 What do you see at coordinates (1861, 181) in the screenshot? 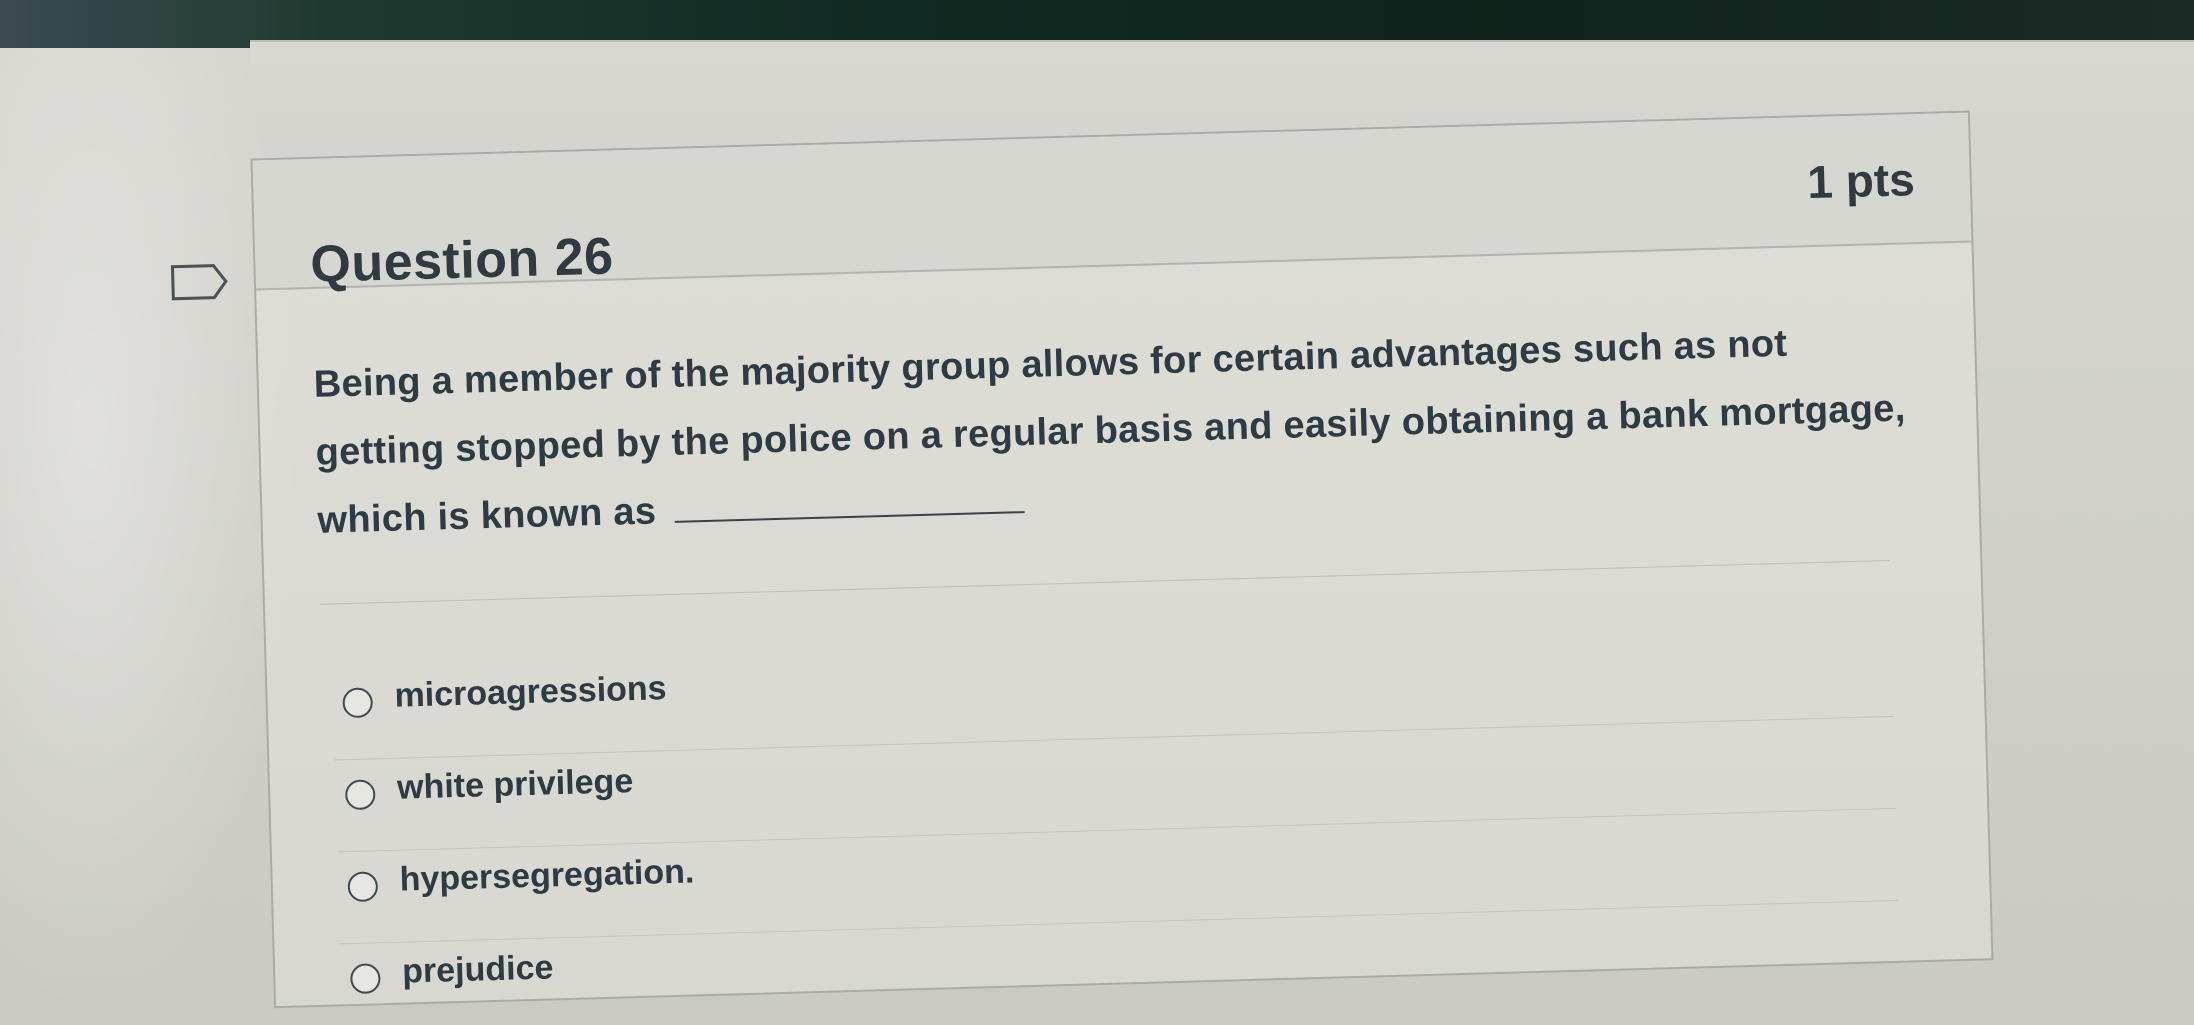
I see `question-points: 1 pts` at bounding box center [1861, 181].